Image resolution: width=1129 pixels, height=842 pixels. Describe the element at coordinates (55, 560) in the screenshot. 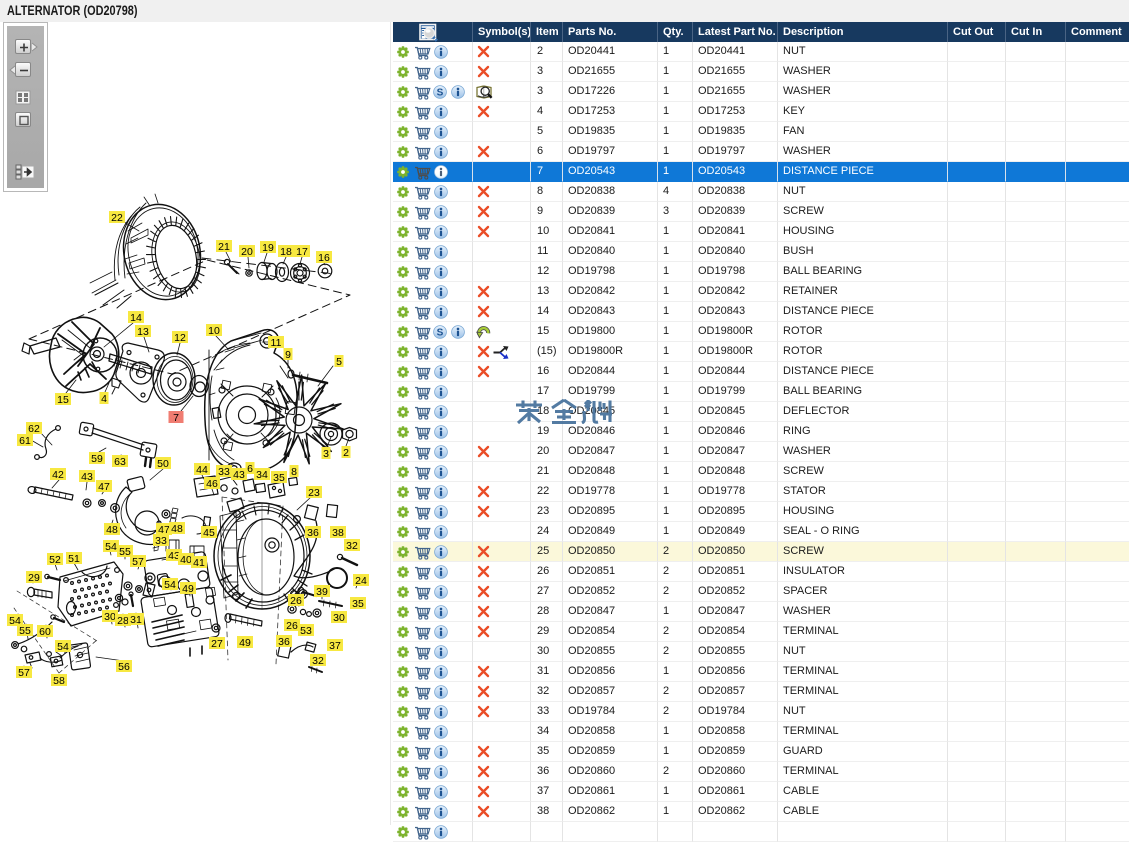

I see `svg-text: 52` at that location.